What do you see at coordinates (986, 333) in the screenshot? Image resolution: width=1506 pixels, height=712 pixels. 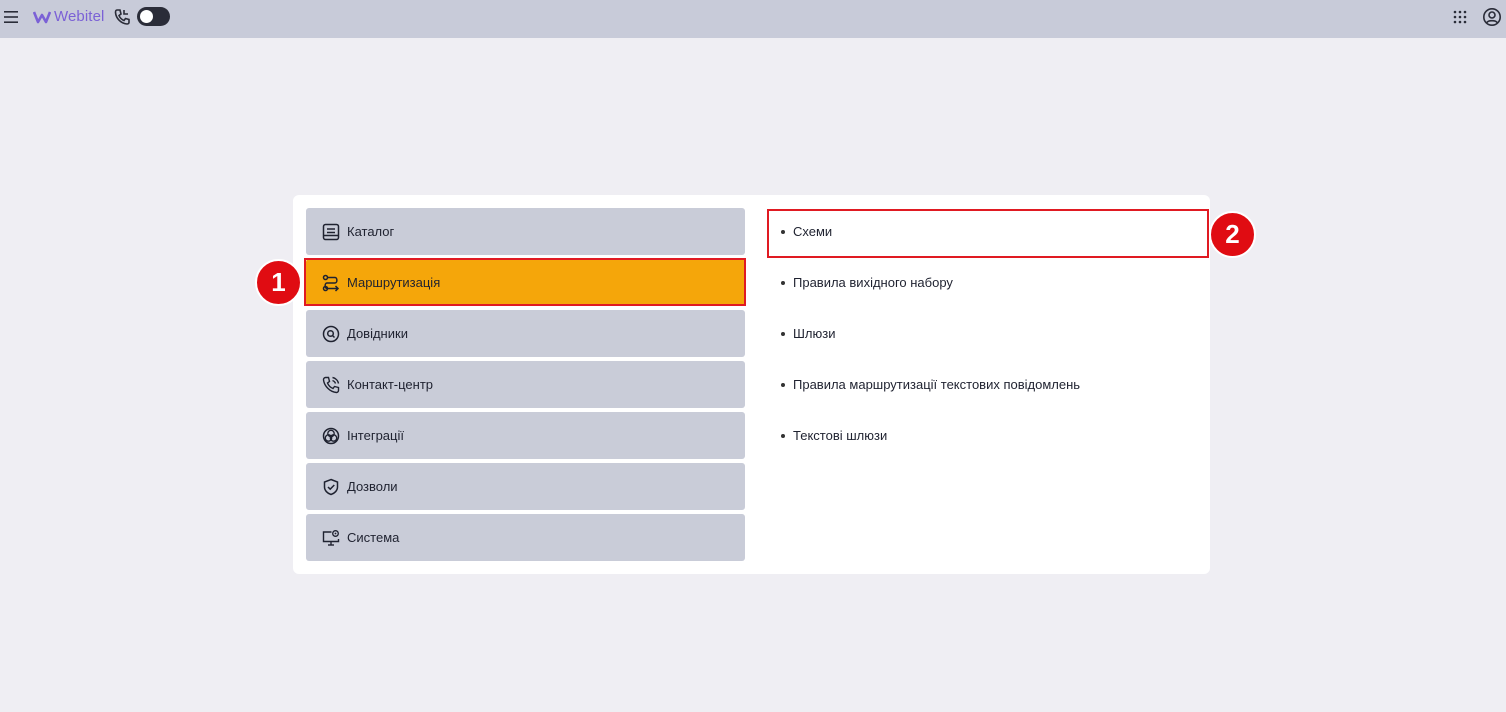 I see `subitem-gateways: Шлюзи` at bounding box center [986, 333].